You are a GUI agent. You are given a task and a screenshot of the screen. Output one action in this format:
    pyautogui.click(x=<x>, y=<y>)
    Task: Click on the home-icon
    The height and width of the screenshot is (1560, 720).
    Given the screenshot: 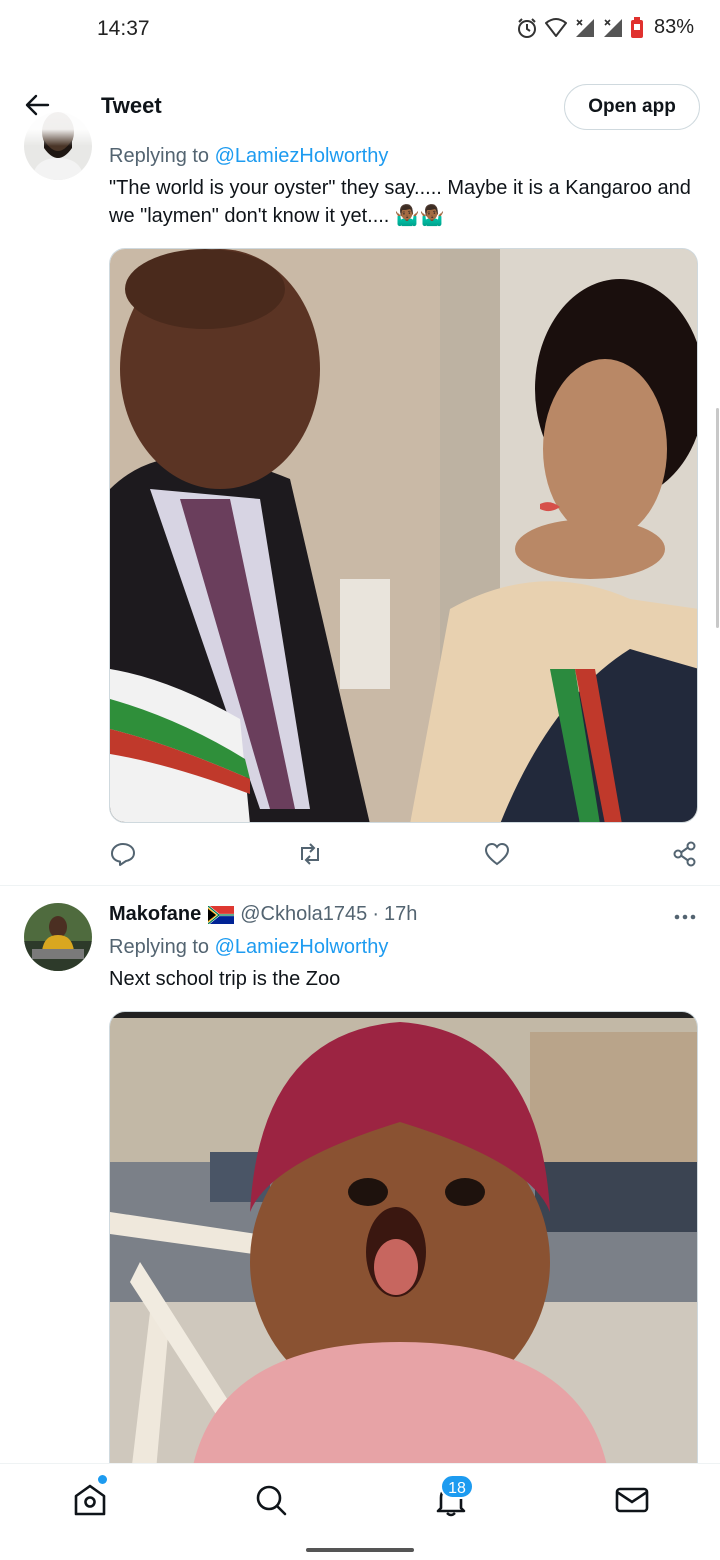 What is the action you would take?
    pyautogui.click(x=90, y=1500)
    